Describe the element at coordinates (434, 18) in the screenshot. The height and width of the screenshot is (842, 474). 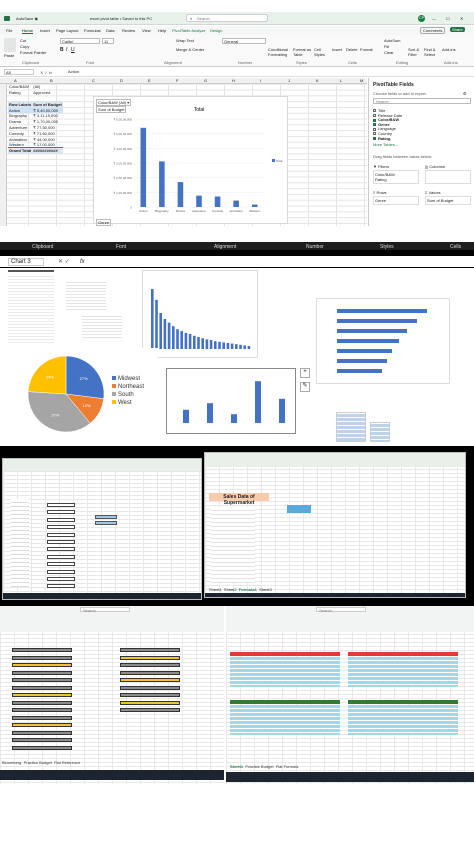
I see `minimize-icon: —` at that location.